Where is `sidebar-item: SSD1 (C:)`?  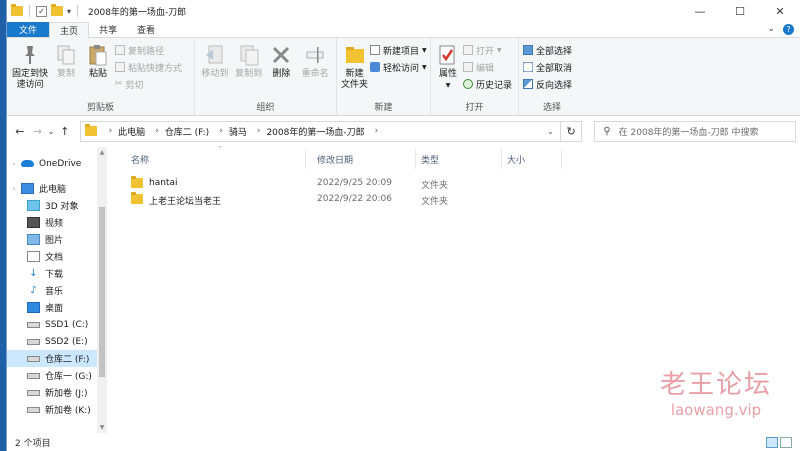
sidebar-item: SSD1 (C:) is located at coordinates (57, 324).